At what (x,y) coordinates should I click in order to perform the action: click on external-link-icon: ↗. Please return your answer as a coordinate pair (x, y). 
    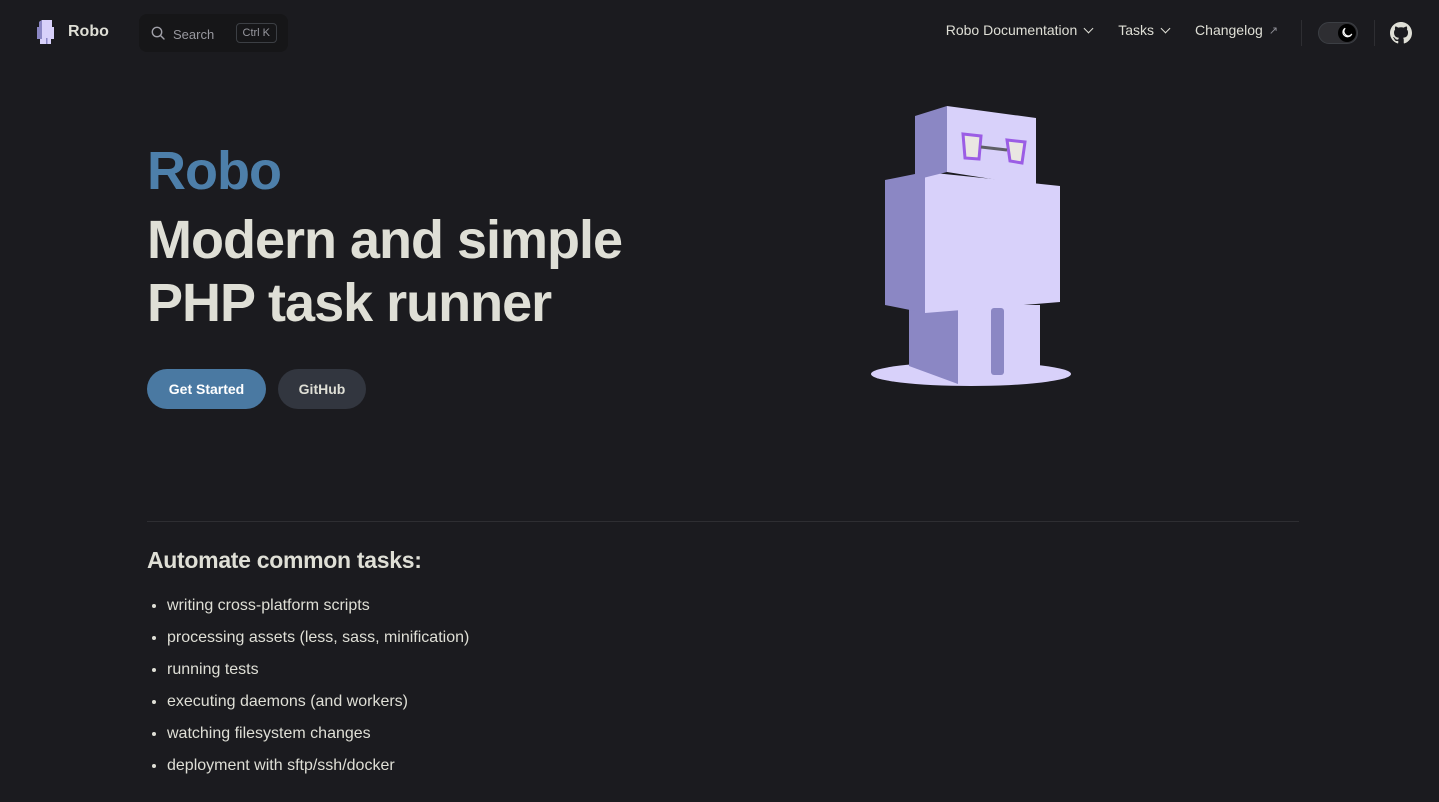
    Looking at the image, I should click on (1273, 30).